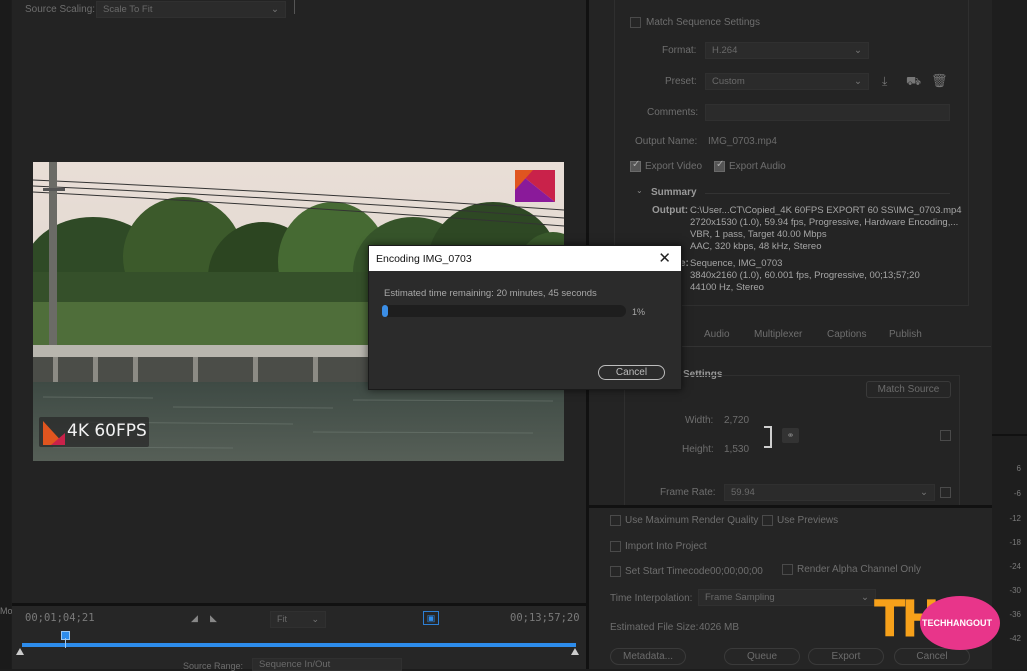 Image resolution: width=1027 pixels, height=671 pixels. Describe the element at coordinates (736, 449) in the screenshot. I see `height-value: 1,530` at that location.